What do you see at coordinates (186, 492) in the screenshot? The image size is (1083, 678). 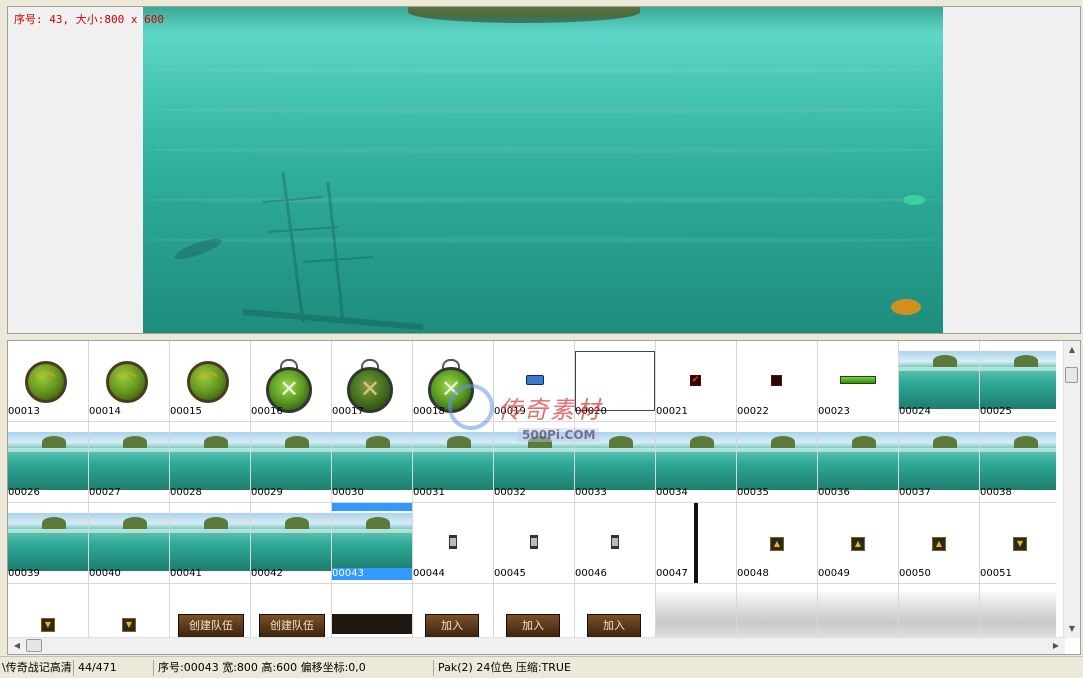 I see `thumbnail-label: 00028` at bounding box center [186, 492].